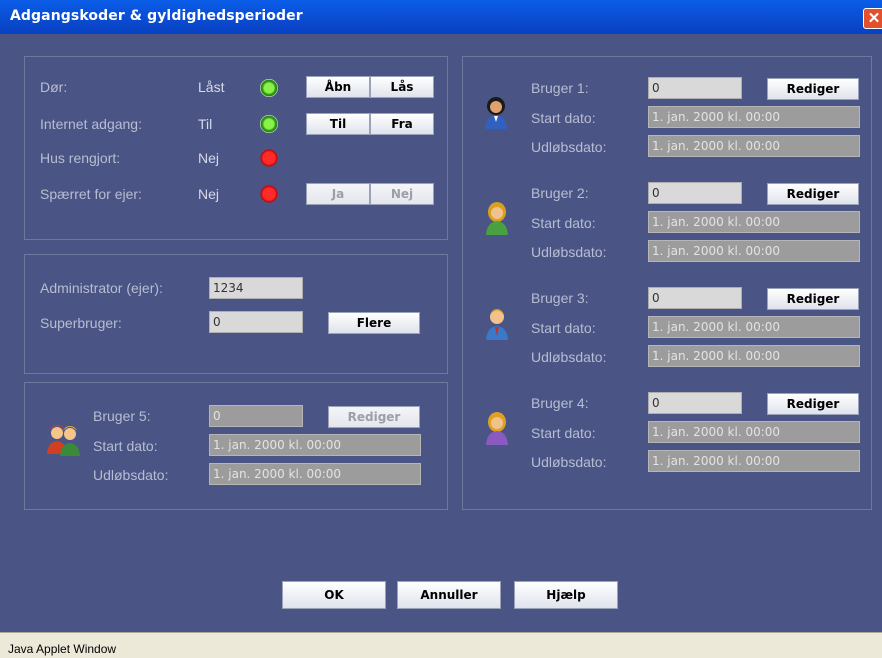 Image resolution: width=882 pixels, height=658 pixels. Describe the element at coordinates (334, 595) in the screenshot. I see `ok-button: OK` at that location.